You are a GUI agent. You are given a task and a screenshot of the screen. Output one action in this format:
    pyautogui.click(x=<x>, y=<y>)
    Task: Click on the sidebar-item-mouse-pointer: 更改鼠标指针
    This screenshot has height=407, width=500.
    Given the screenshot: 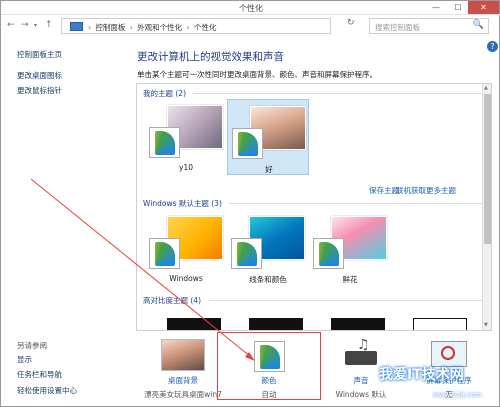 What is the action you would take?
    pyautogui.click(x=39, y=90)
    